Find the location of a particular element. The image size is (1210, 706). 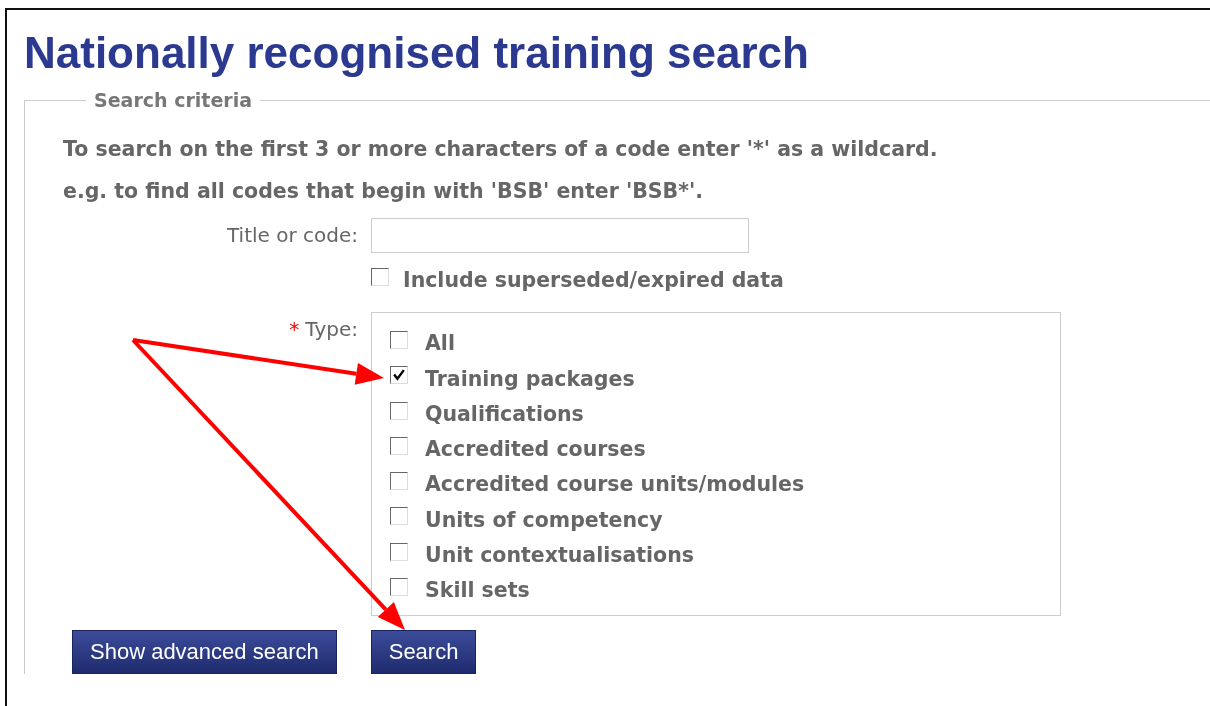

panel-legend: Search criteria is located at coordinates (173, 100).